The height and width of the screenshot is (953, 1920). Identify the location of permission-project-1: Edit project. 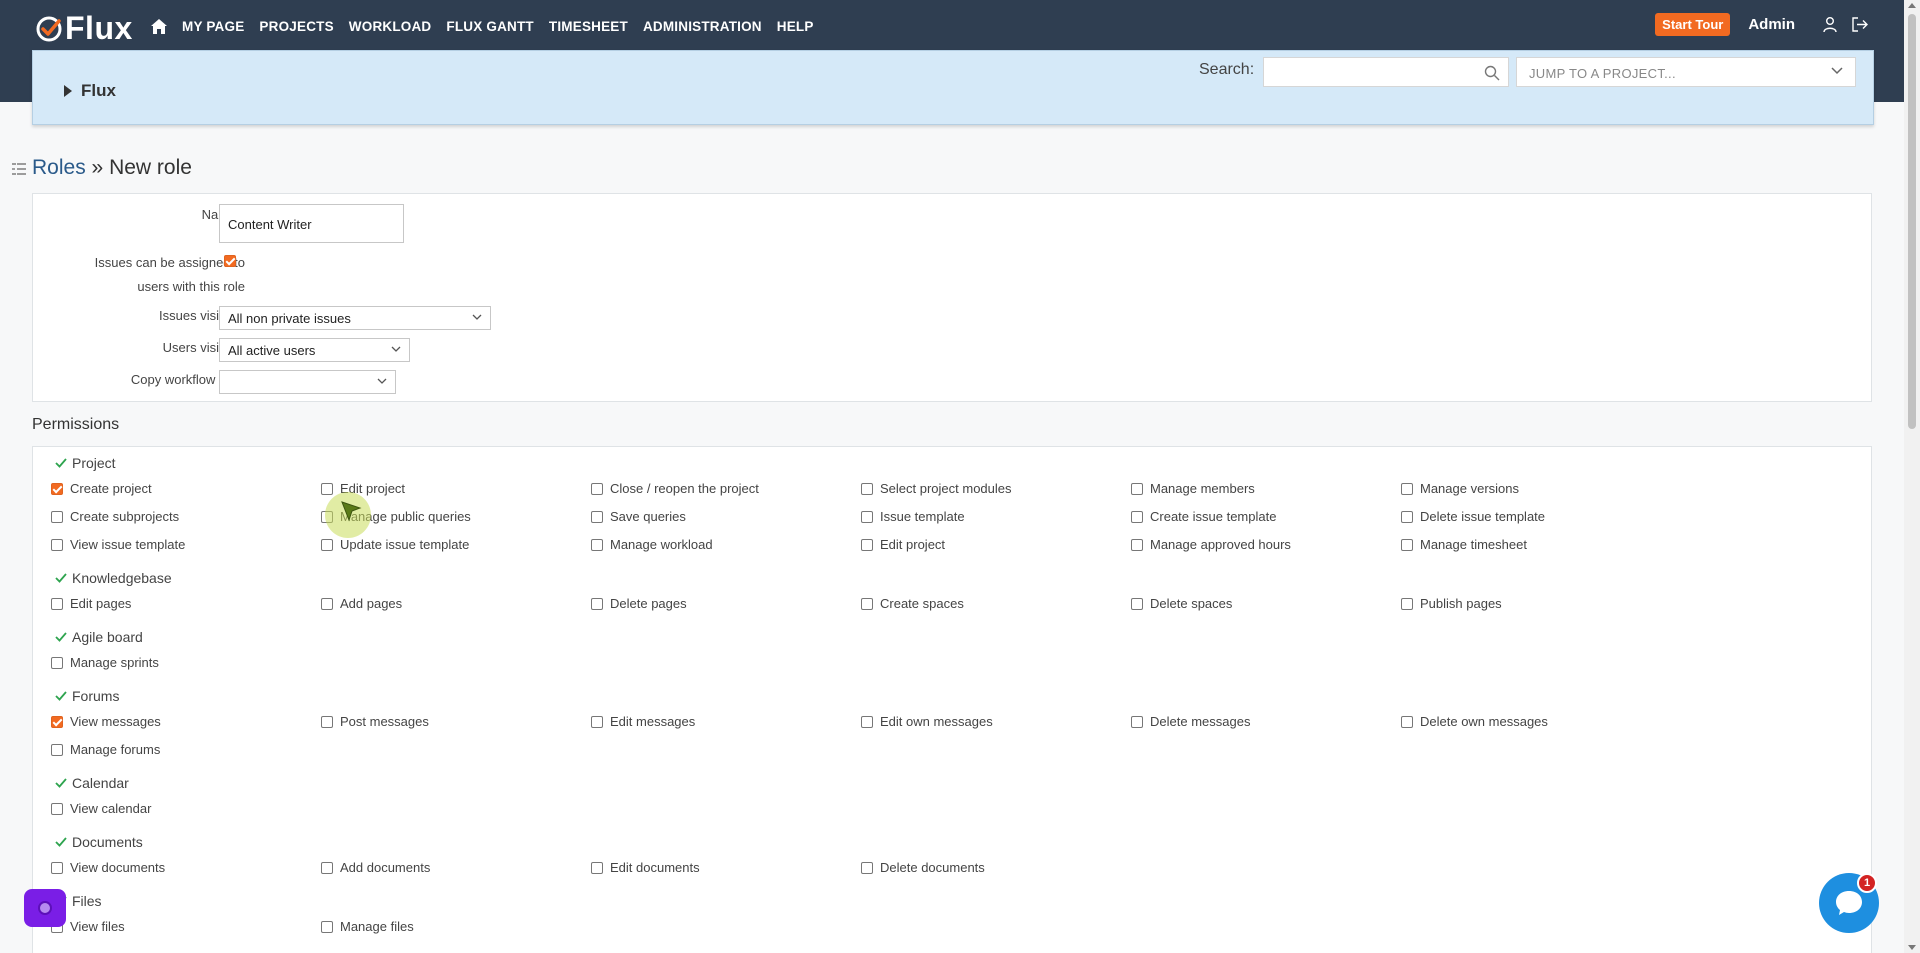
(363, 488).